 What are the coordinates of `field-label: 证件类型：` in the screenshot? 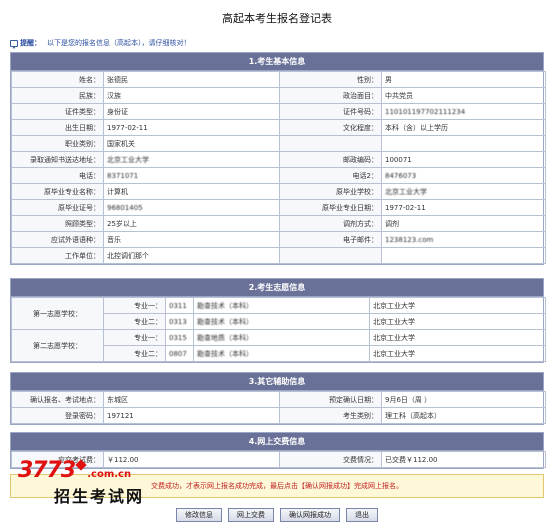 It's located at (57, 111).